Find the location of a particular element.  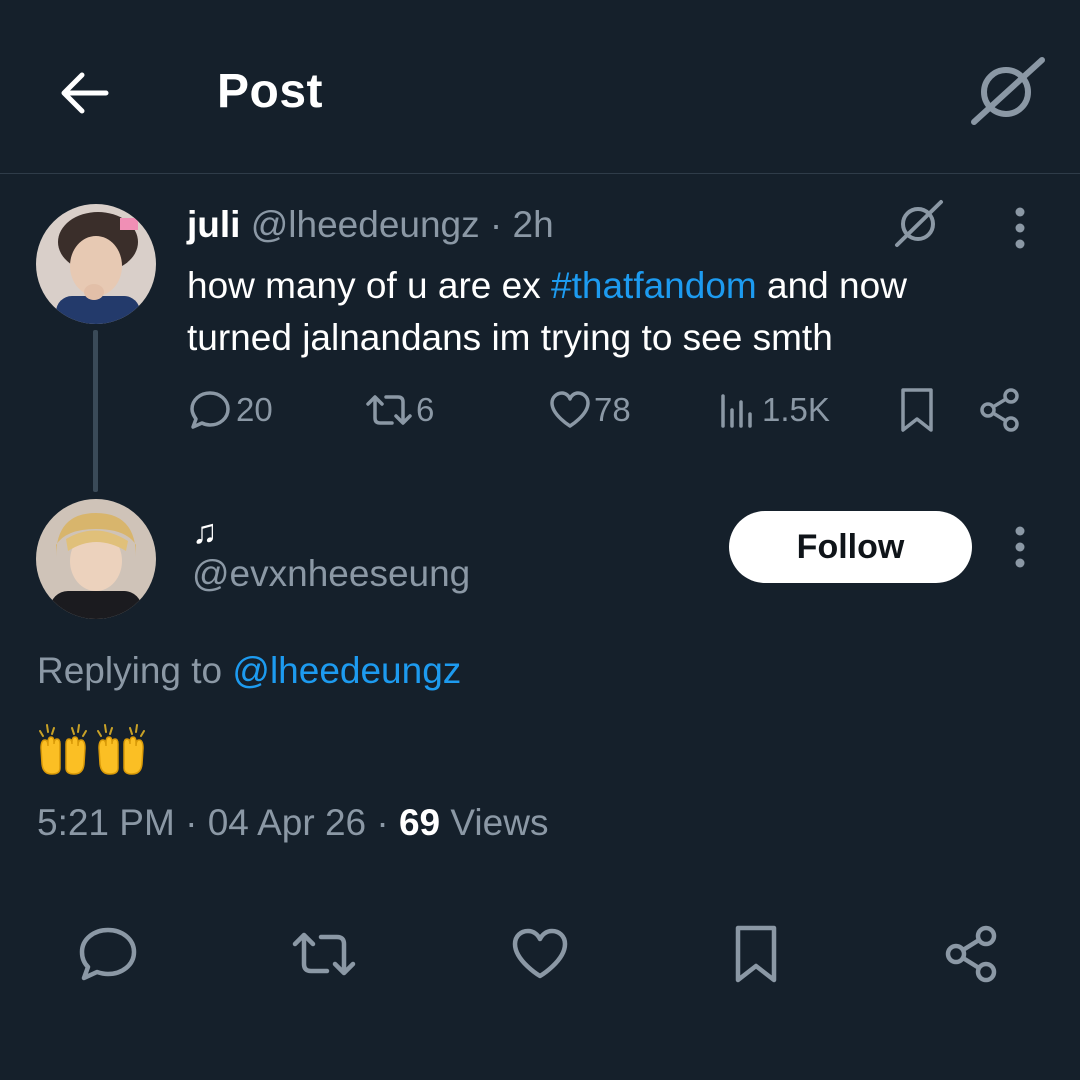

repost-count: 6 is located at coordinates (425, 409).